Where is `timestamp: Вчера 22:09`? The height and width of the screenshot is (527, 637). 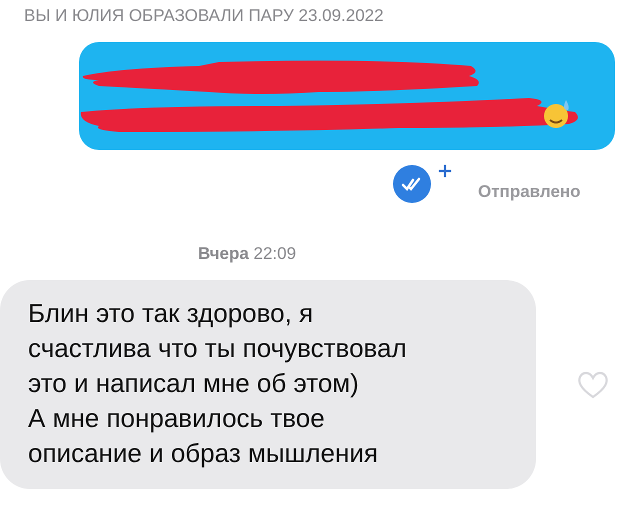 timestamp: Вчера 22:09 is located at coordinates (247, 254).